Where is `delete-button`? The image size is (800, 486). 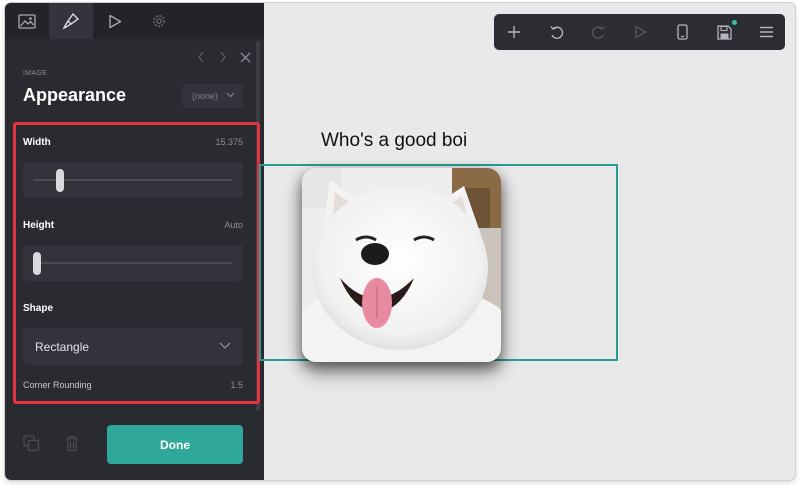
delete-button is located at coordinates (72, 446).